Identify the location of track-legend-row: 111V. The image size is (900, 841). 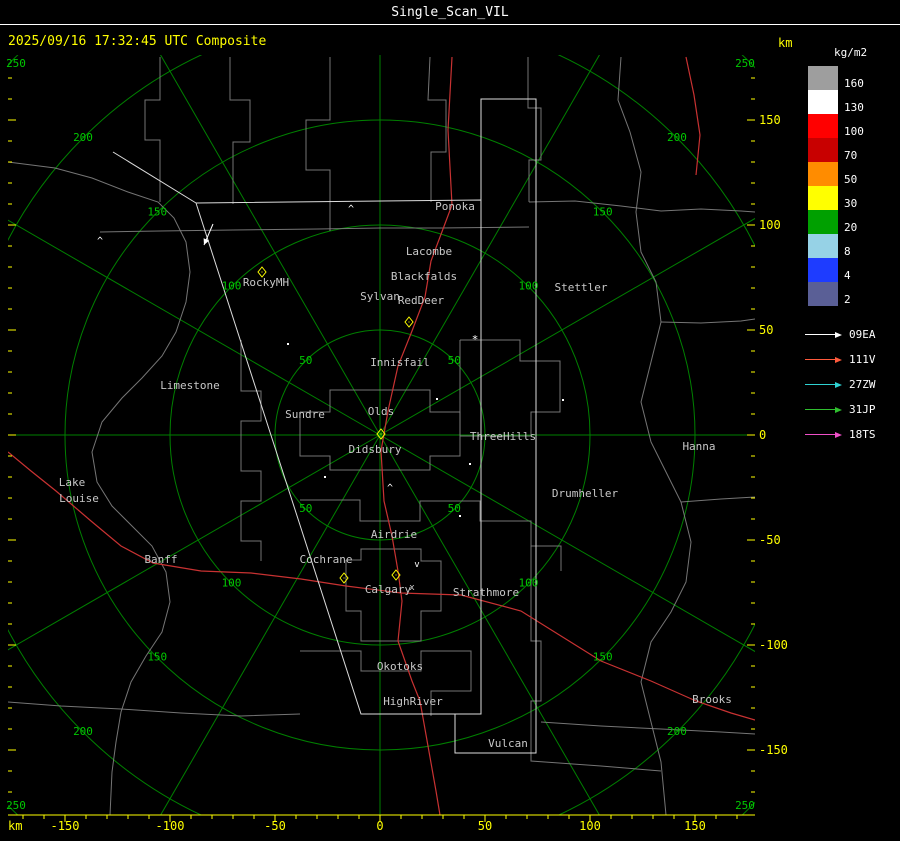
(850, 359).